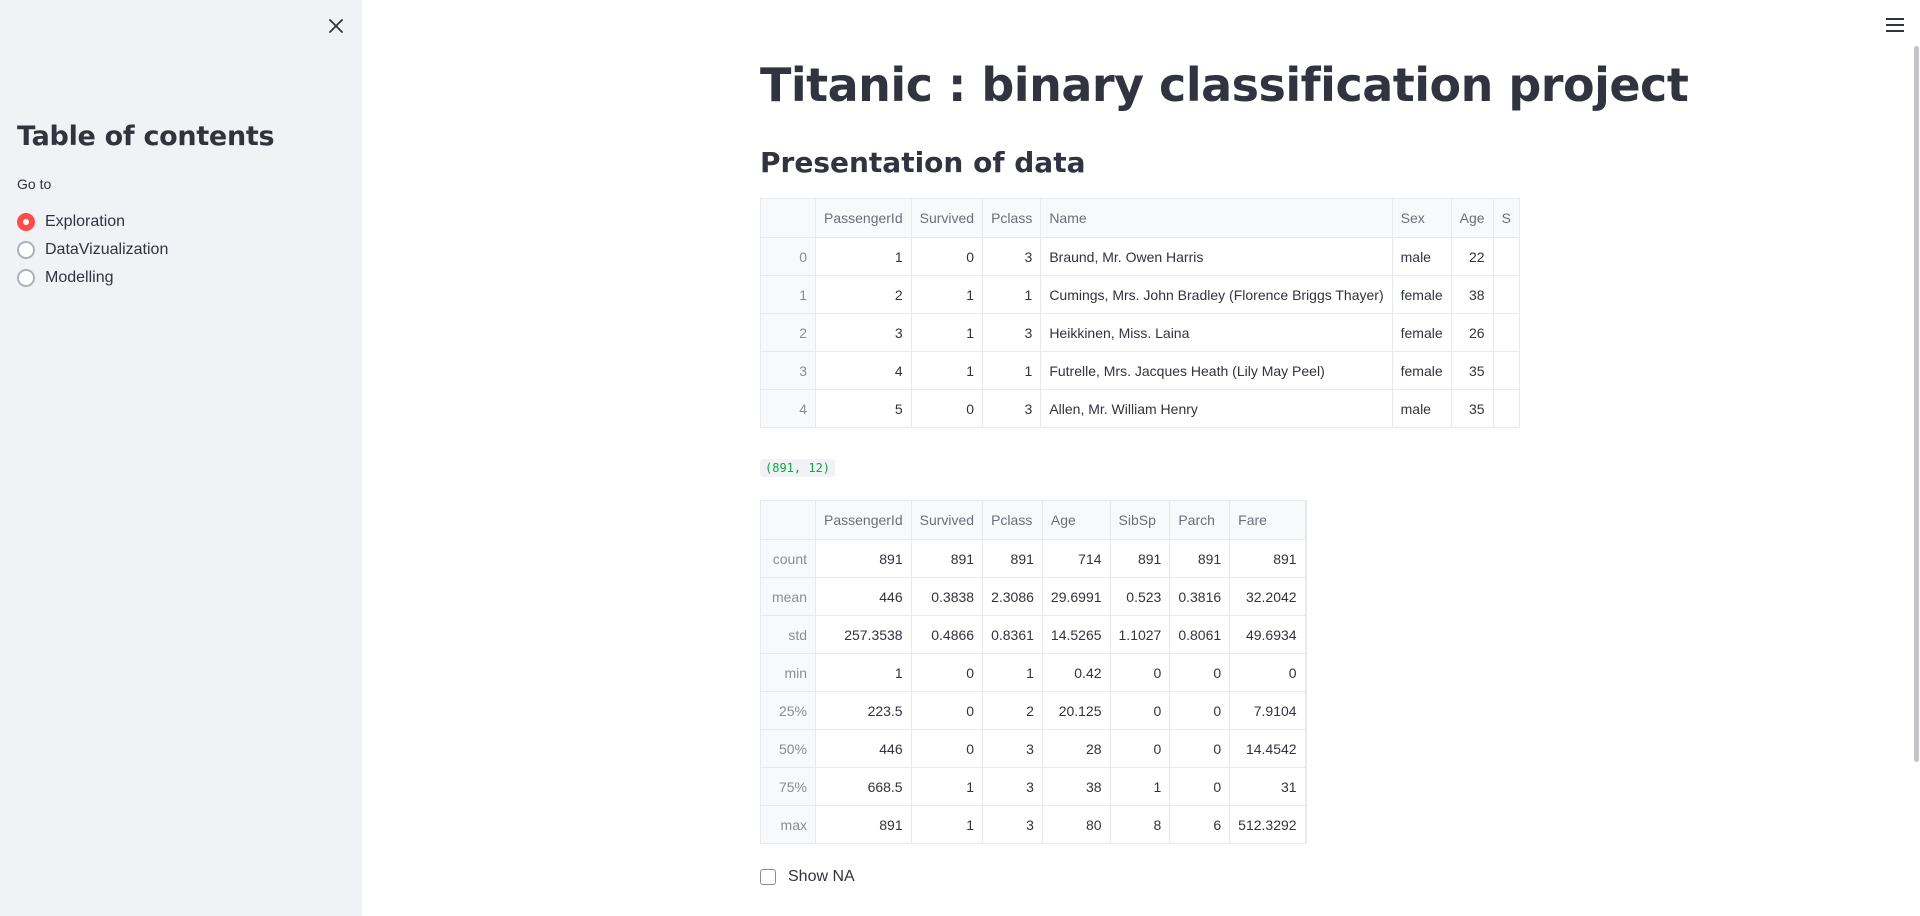 This screenshot has height=916, width=1920. What do you see at coordinates (1267, 710) in the screenshot?
I see `table-cell: 7.9104` at bounding box center [1267, 710].